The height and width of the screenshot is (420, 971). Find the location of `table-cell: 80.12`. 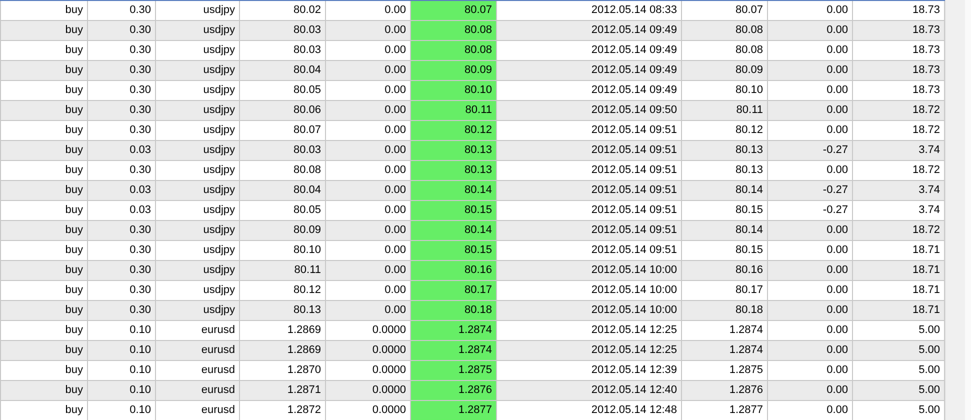

table-cell: 80.12 is located at coordinates (454, 131).